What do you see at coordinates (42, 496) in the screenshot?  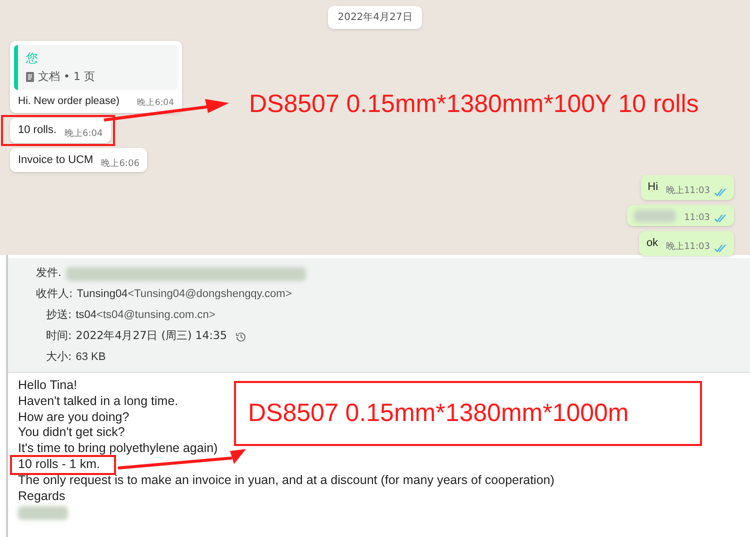 I see `body-line: Regards` at bounding box center [42, 496].